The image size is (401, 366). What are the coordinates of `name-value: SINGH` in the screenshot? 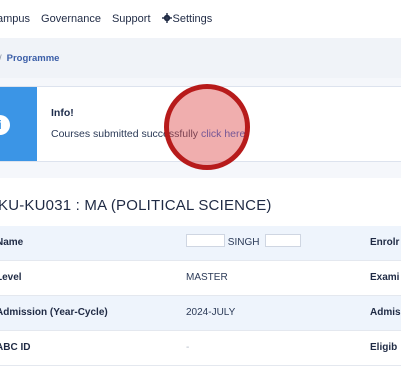 It's located at (244, 243).